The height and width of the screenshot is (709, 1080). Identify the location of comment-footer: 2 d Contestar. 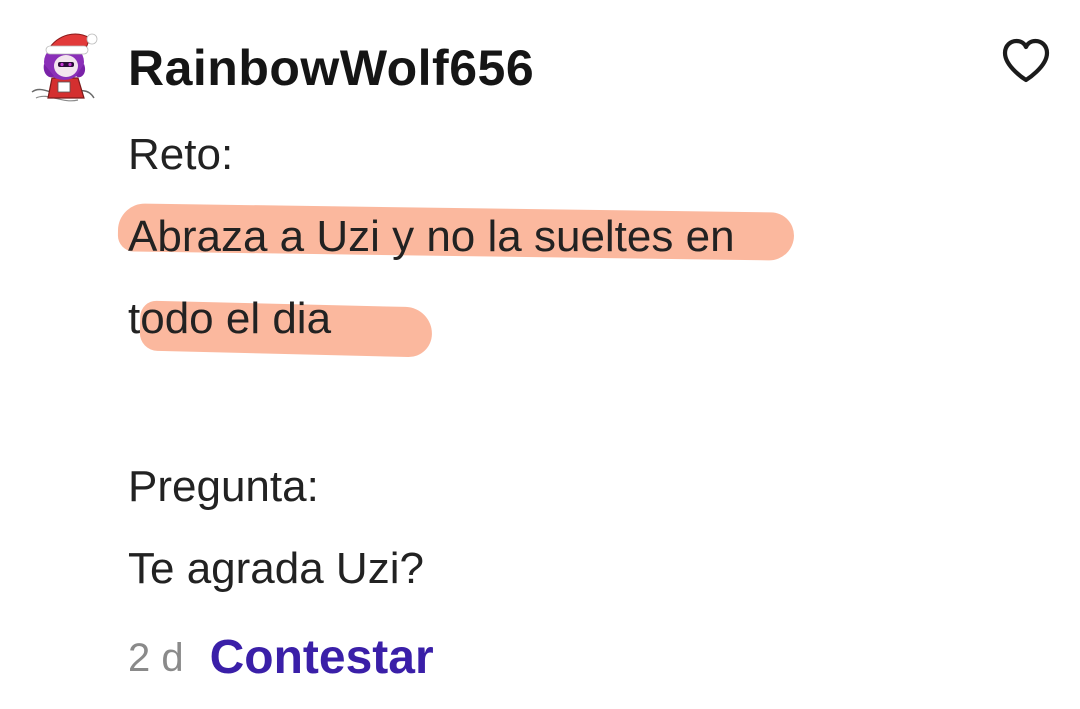
(281, 658).